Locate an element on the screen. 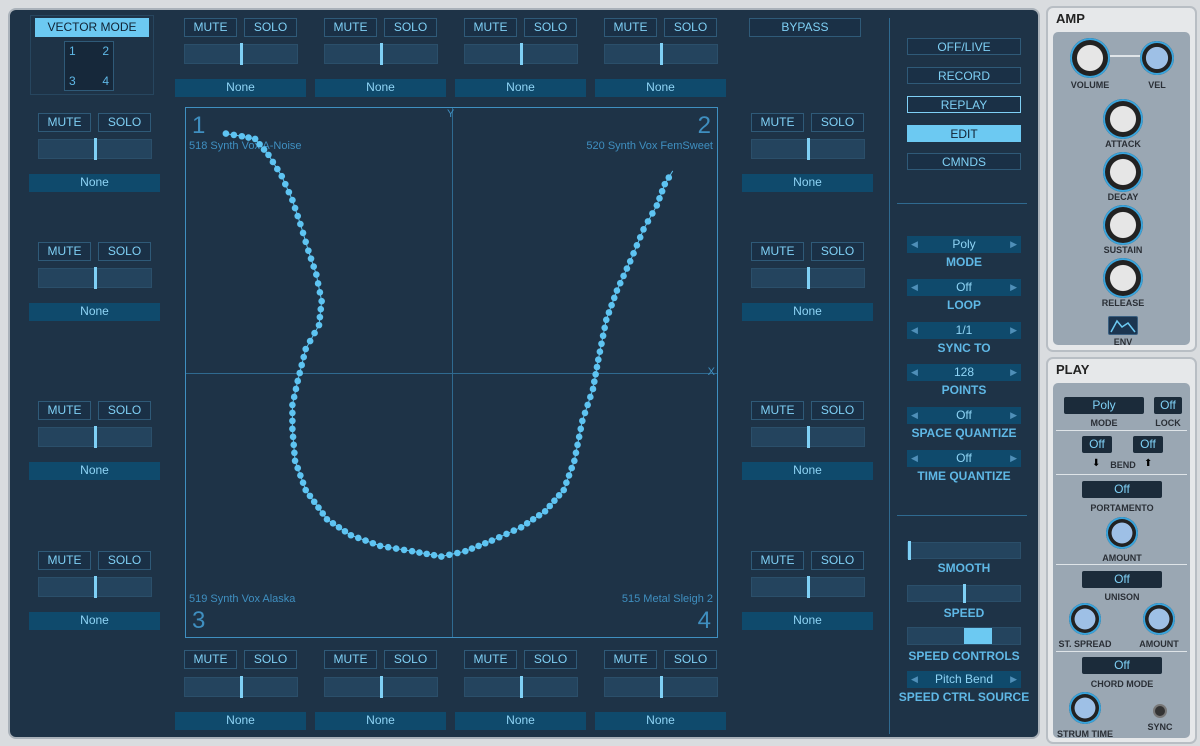 The width and height of the screenshot is (1200, 746). lock-toggle: Off is located at coordinates (1168, 405).